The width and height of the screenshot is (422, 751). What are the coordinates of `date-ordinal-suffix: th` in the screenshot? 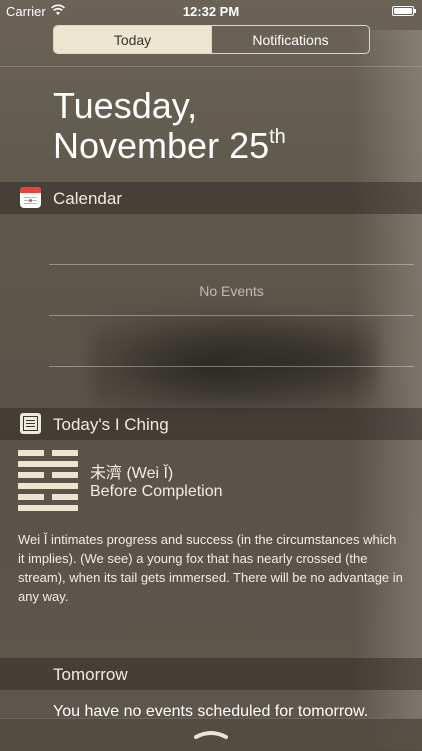 It's located at (277, 137).